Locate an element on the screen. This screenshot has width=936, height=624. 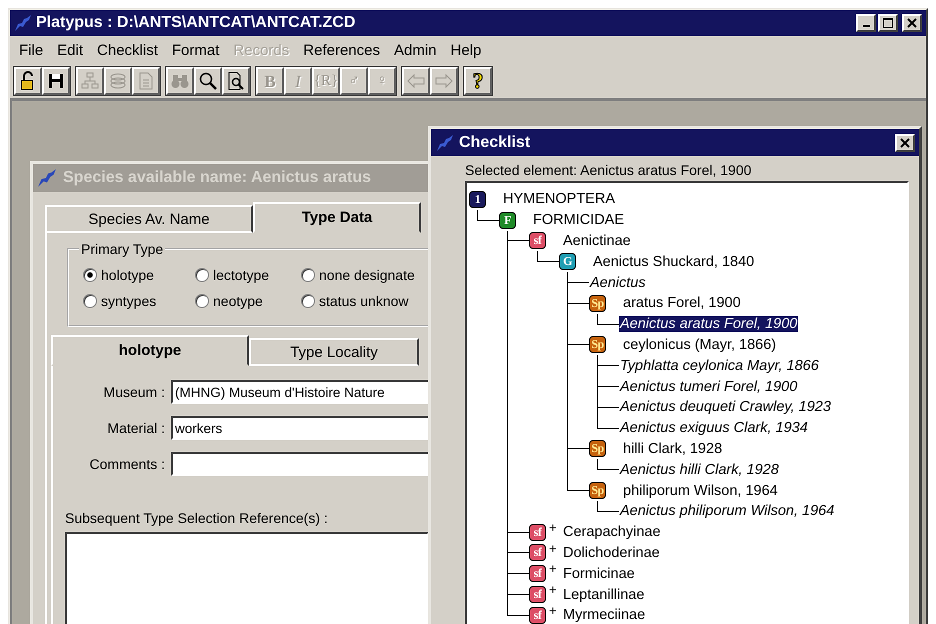
search-icon is located at coordinates (208, 81).